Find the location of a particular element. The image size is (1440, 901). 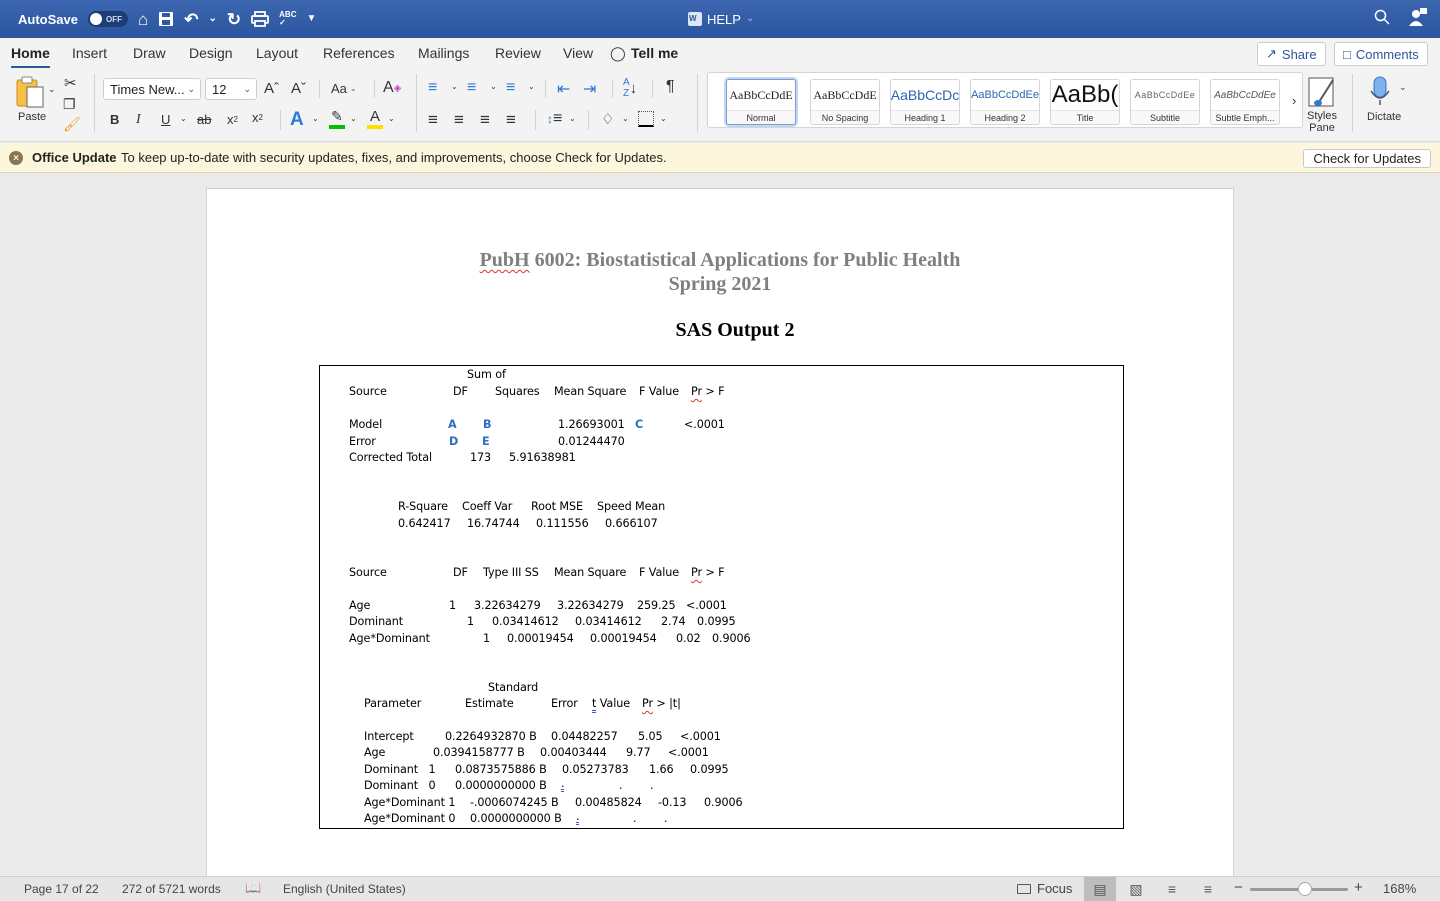

superscript-button: x2 is located at coordinates (257, 117).